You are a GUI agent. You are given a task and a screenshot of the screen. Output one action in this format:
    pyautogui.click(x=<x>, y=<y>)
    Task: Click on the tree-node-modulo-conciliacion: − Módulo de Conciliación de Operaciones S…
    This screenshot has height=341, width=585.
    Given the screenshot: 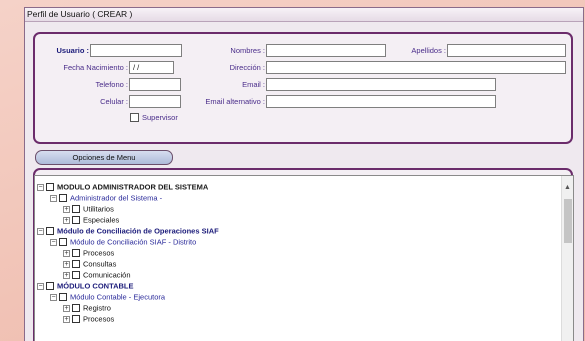 What is the action you would take?
    pyautogui.click(x=128, y=230)
    